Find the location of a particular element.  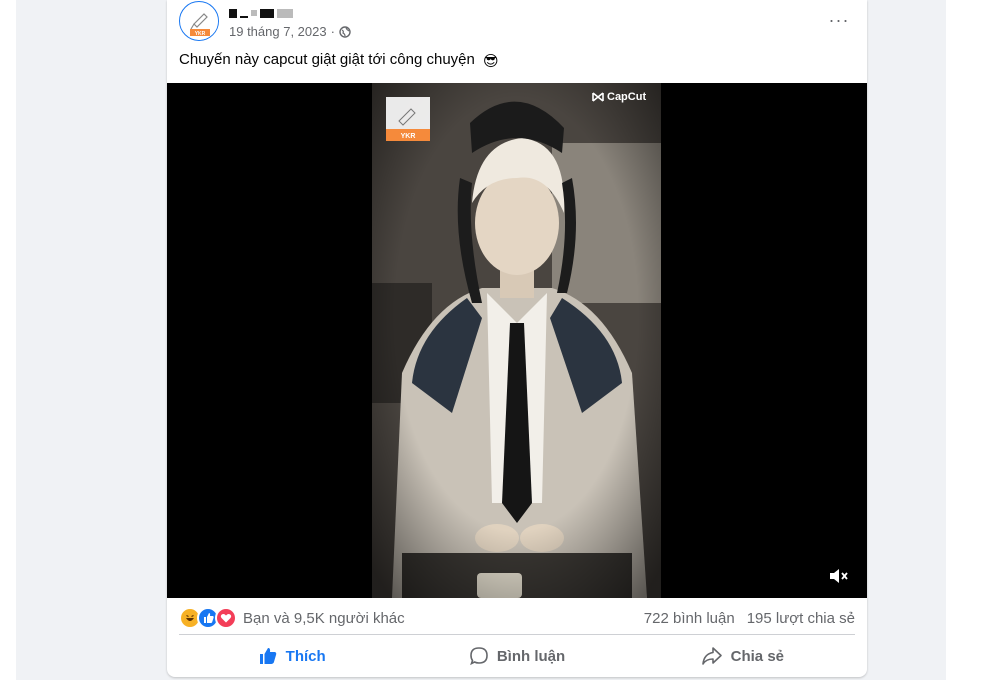

watermark-badge-text: YKR is located at coordinates (408, 136).